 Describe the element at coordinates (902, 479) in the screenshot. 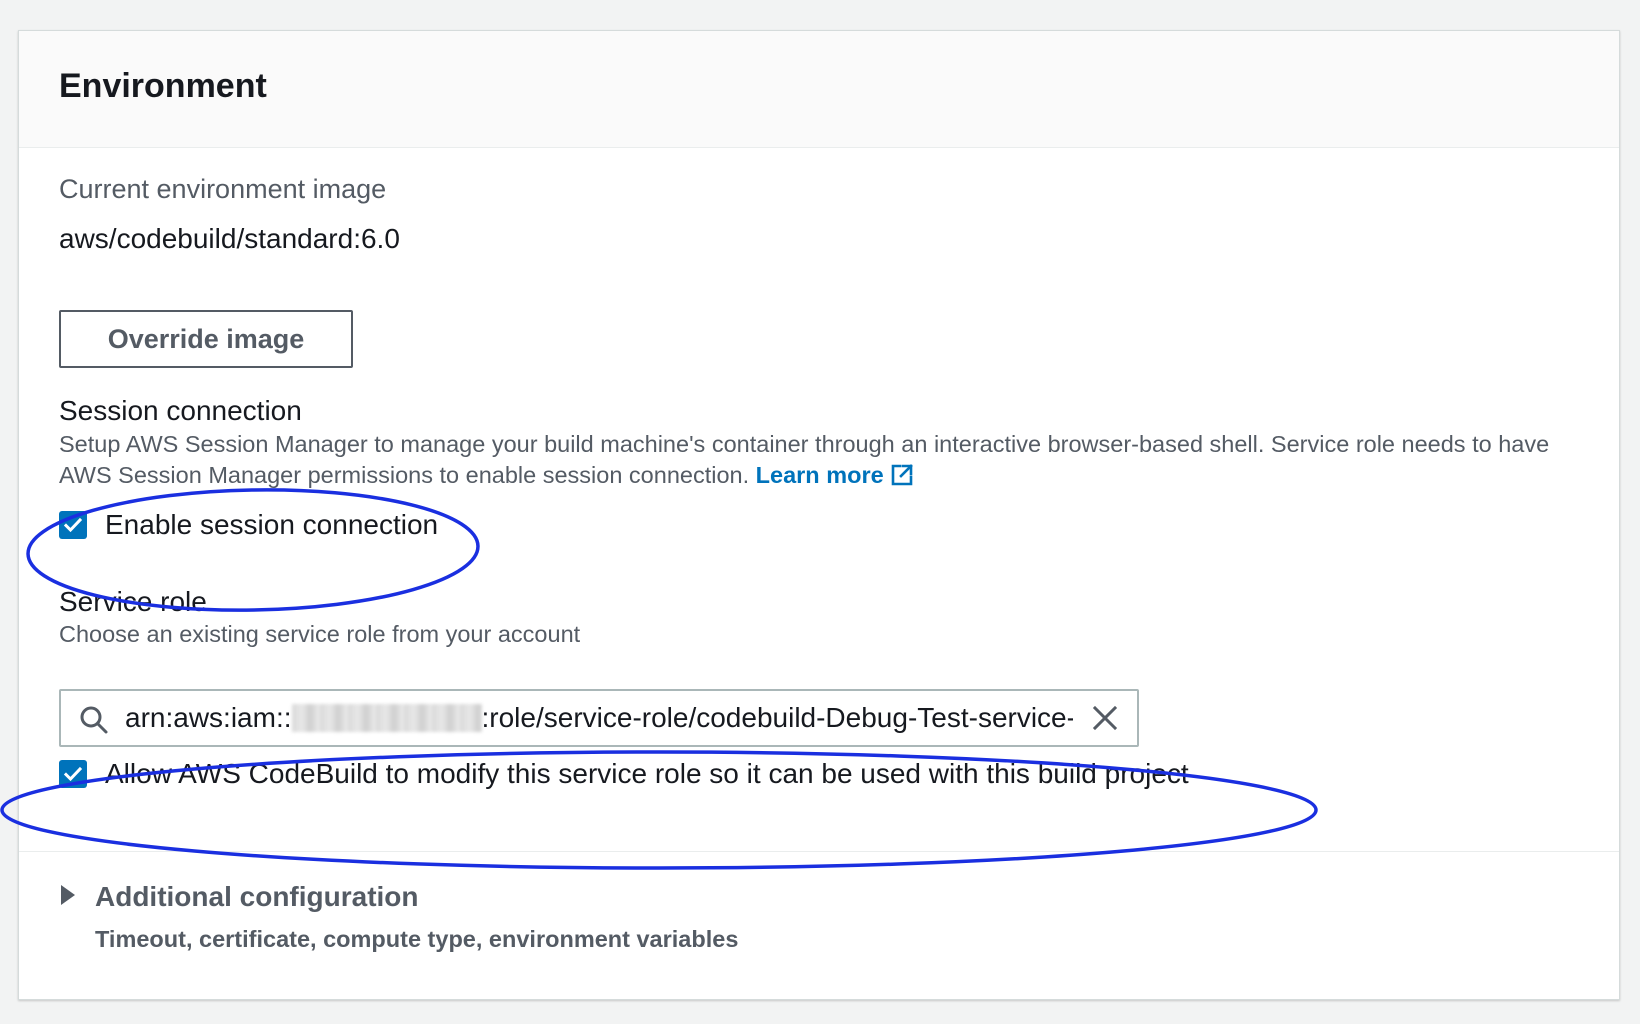

I see `external-link-icon` at that location.